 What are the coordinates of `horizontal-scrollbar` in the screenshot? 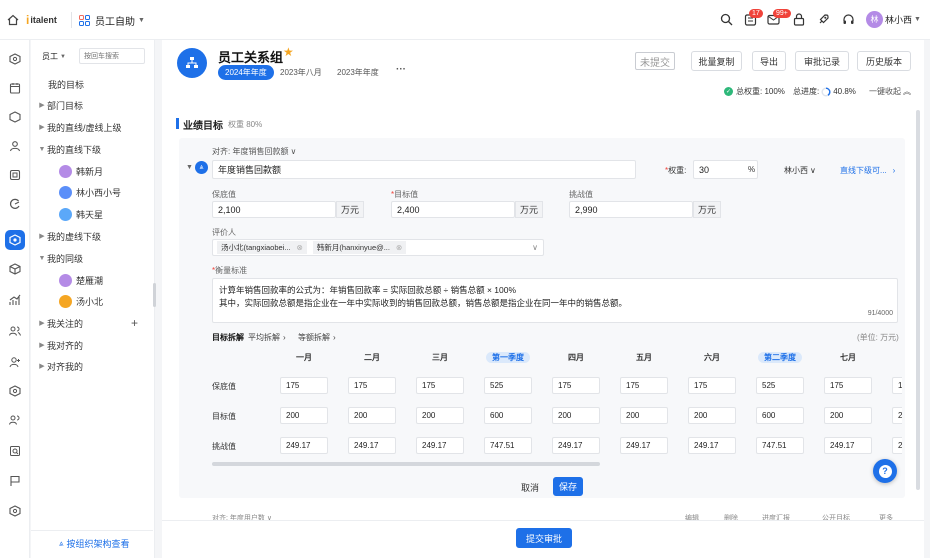 It's located at (406, 464).